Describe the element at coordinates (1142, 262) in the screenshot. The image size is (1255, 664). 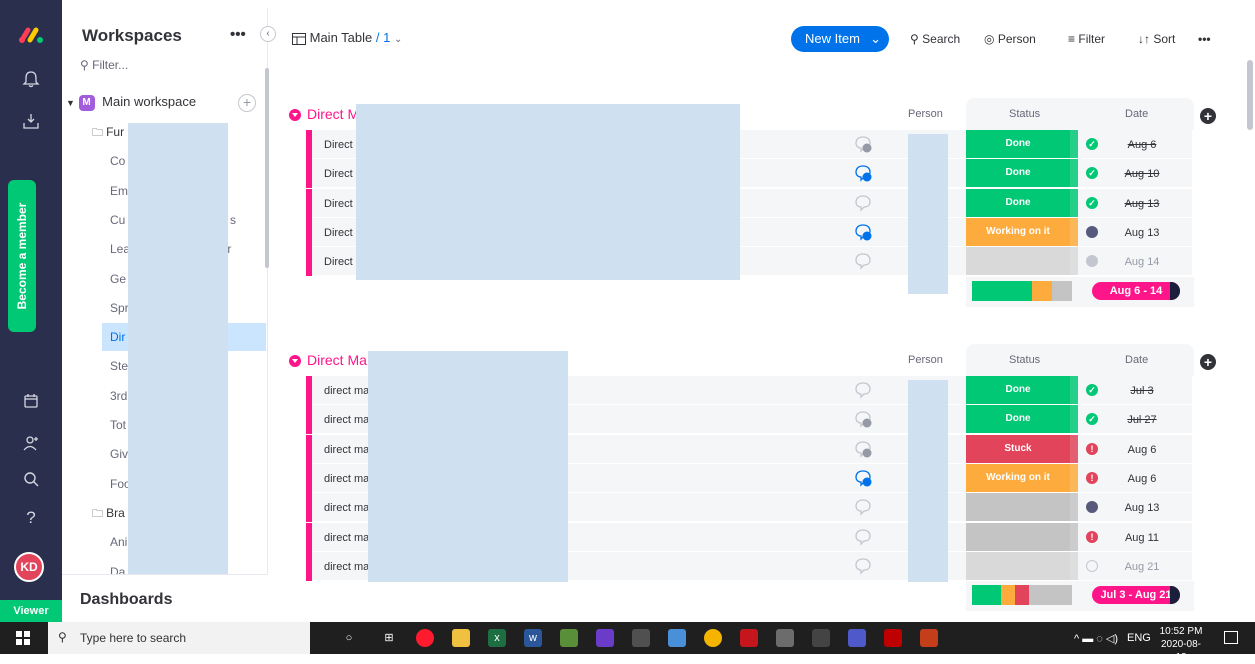
I see `date-cell: Aug 14` at that location.